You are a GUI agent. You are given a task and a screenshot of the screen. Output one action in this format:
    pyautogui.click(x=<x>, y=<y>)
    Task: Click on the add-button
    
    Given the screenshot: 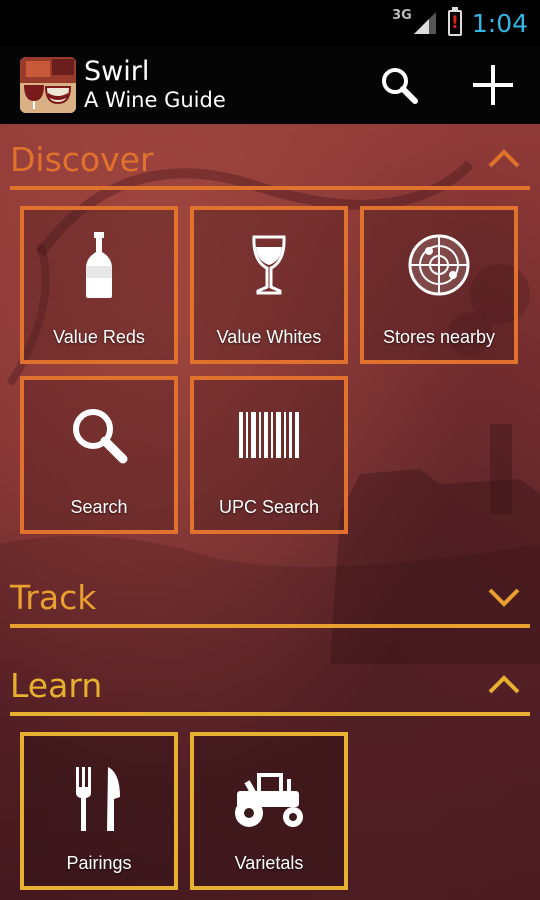 What is the action you would take?
    pyautogui.click(x=493, y=85)
    